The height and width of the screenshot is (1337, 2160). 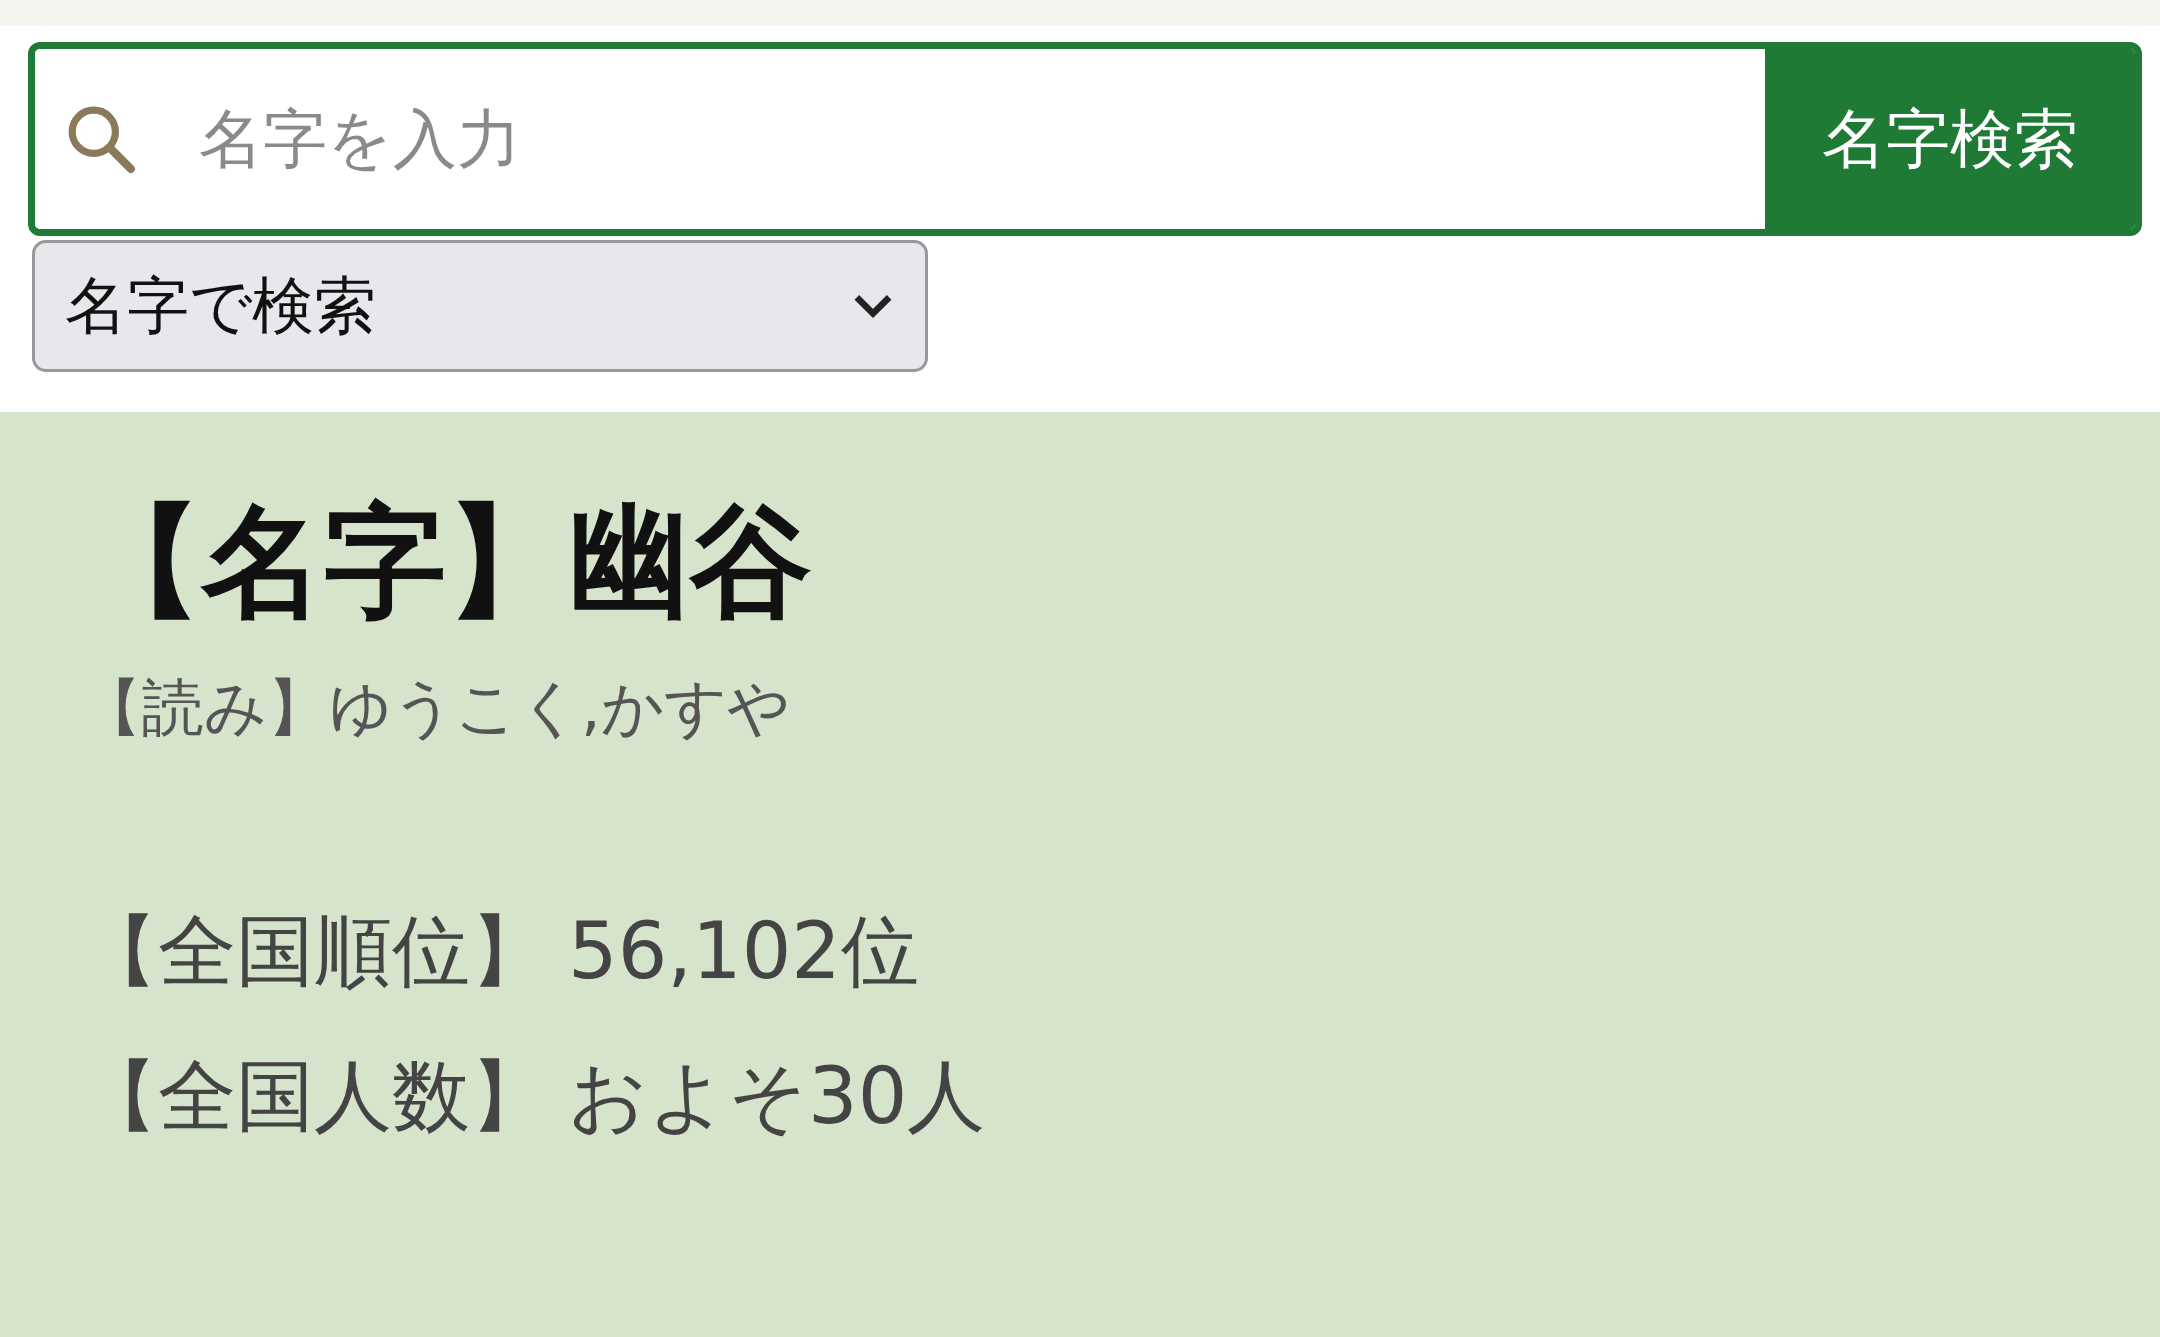 I want to click on stat-value: 56,102位, so click(x=743, y=951).